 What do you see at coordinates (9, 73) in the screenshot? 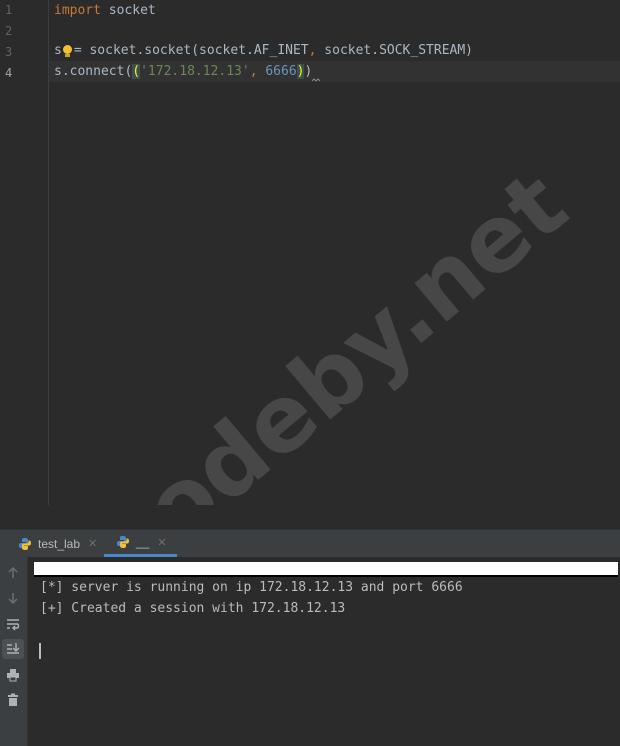
I see `line-number-current: 4` at bounding box center [9, 73].